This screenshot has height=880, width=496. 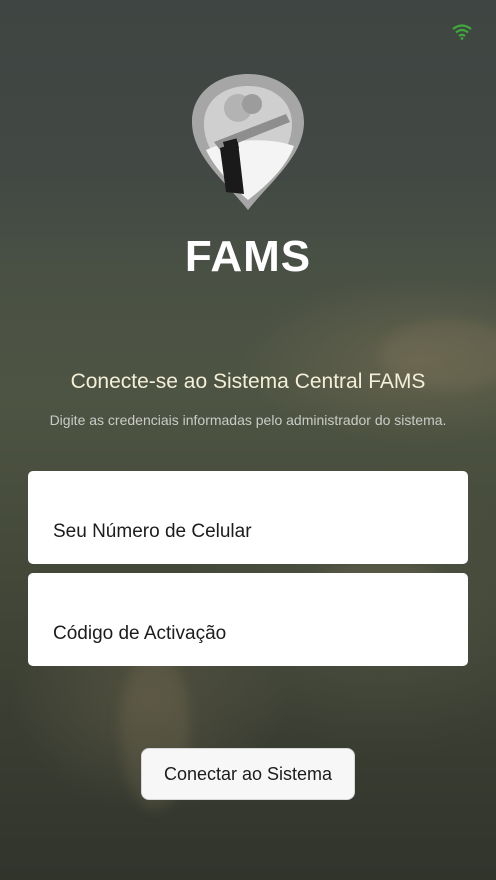 I want to click on connect-button-label: Conectar ao Sistema, so click(x=248, y=773).